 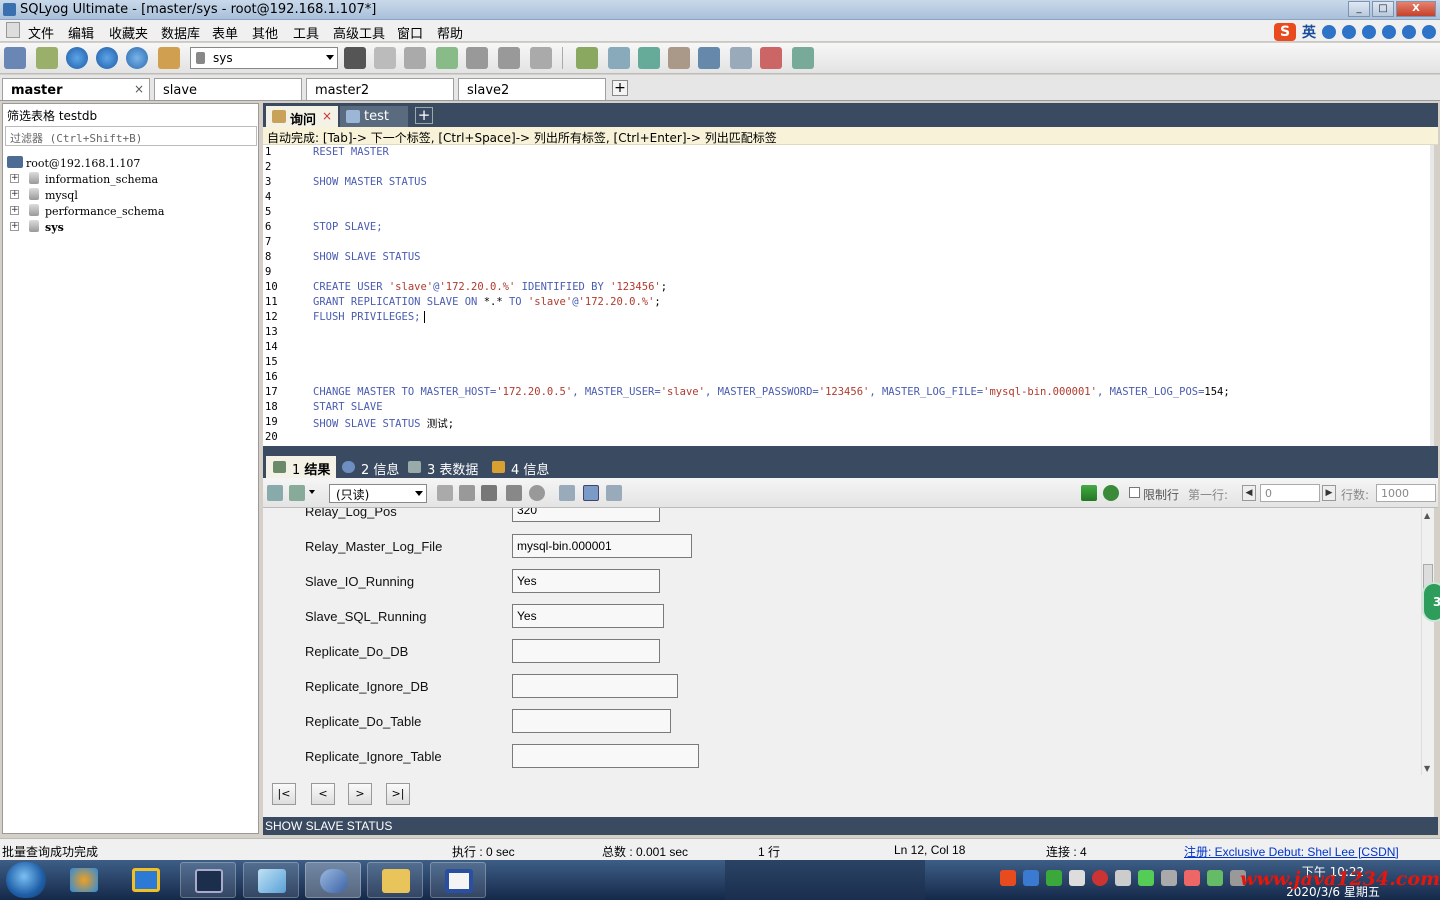 I want to click on copy-database-icon, so click(x=541, y=58).